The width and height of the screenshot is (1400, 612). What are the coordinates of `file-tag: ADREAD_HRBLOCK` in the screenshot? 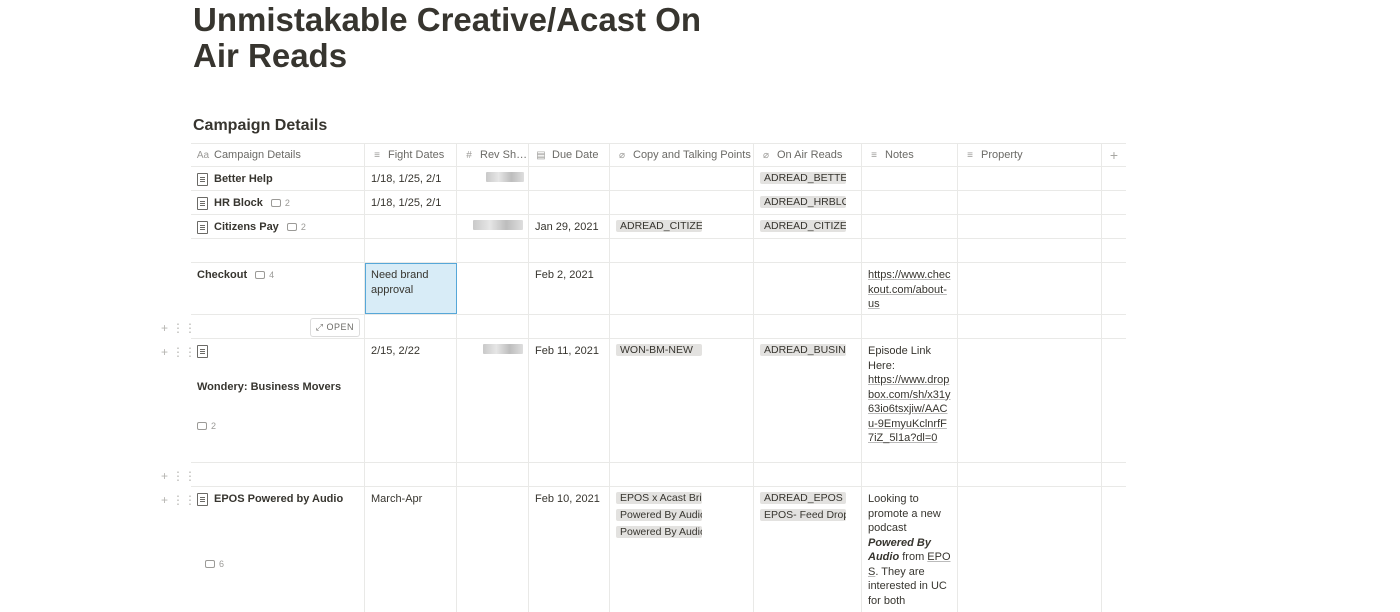 It's located at (803, 202).